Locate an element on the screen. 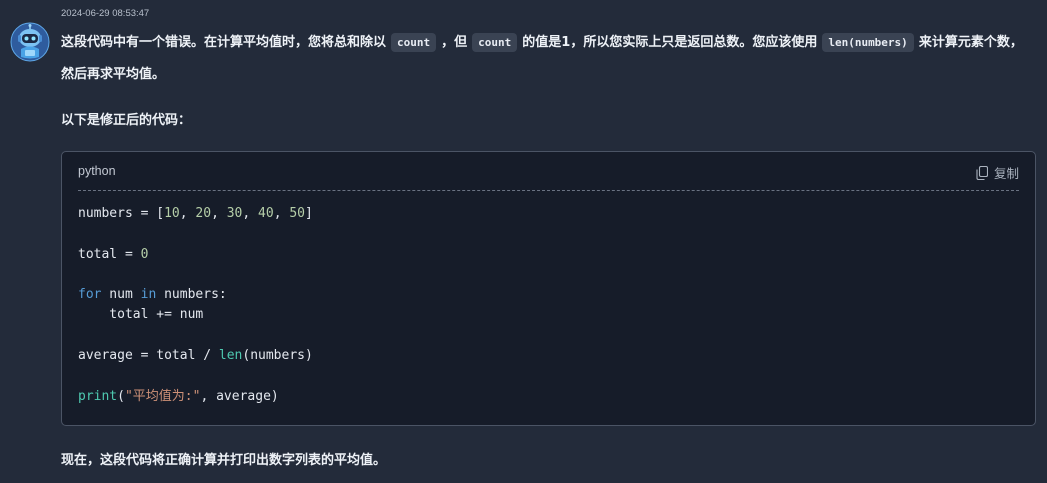 The height and width of the screenshot is (483, 1047). inline-code-count-2: count is located at coordinates (495, 42).